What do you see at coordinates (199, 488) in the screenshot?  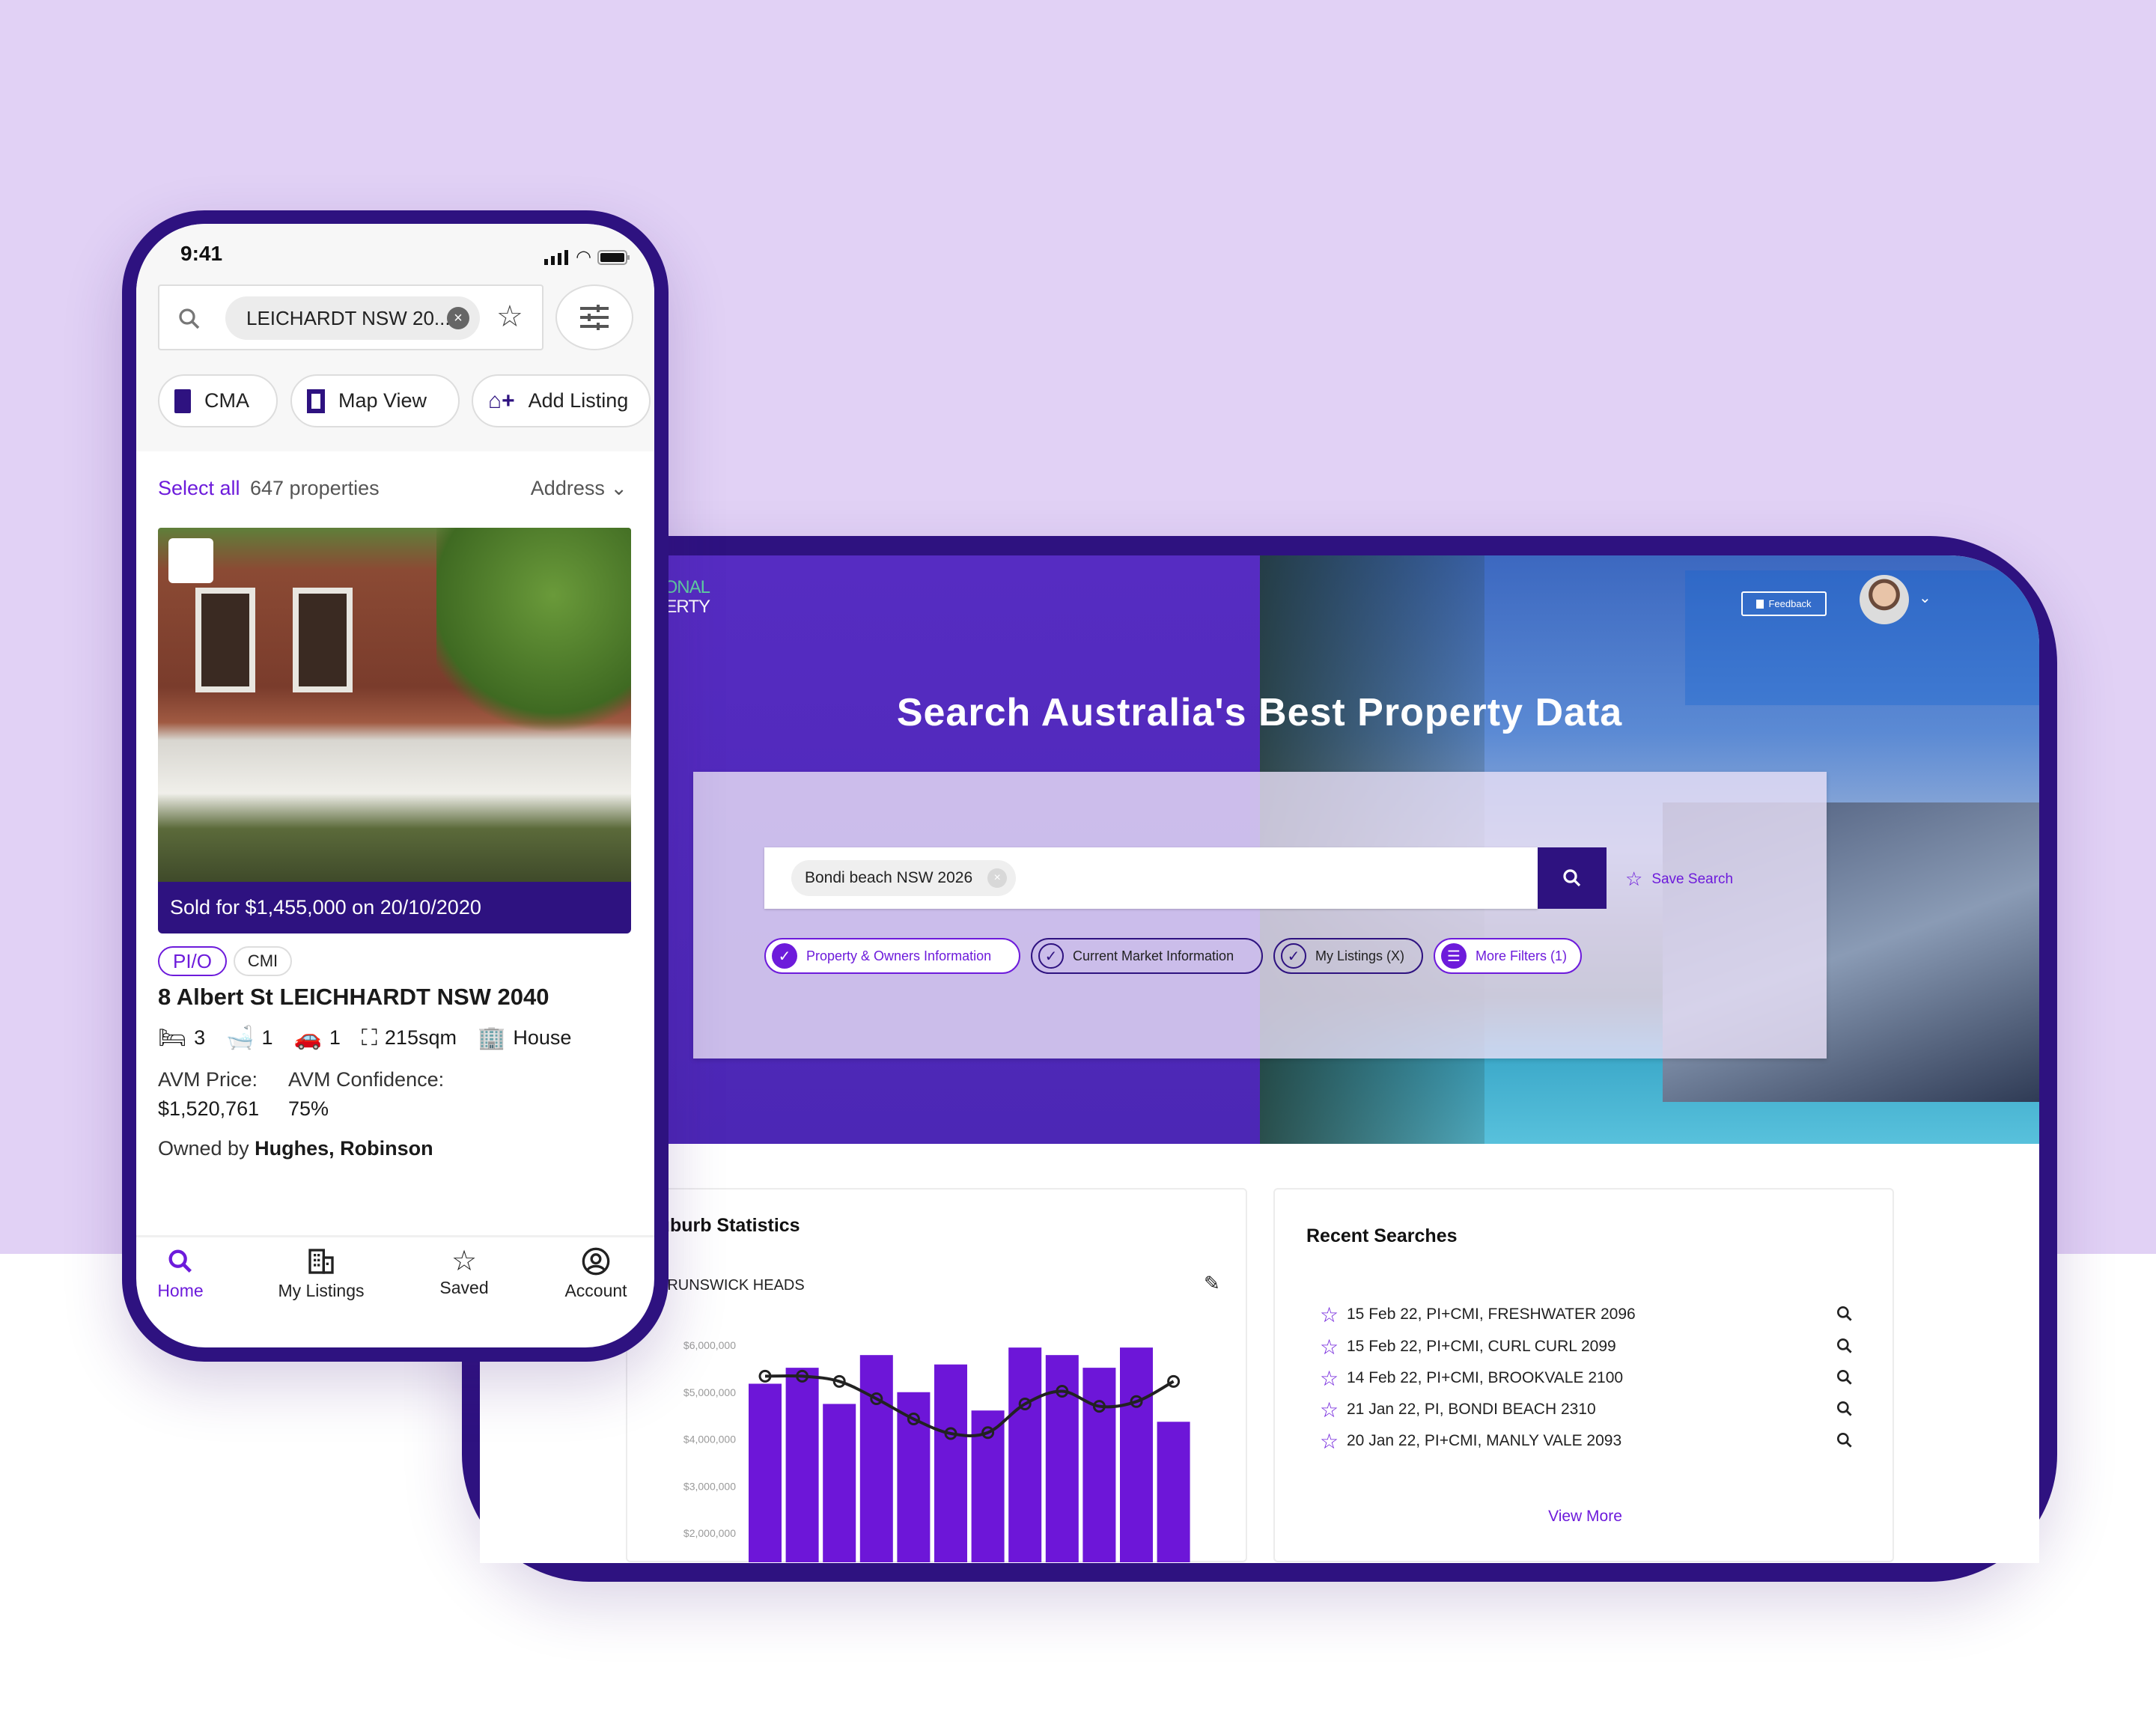 I see `select-all-link: Select all` at bounding box center [199, 488].